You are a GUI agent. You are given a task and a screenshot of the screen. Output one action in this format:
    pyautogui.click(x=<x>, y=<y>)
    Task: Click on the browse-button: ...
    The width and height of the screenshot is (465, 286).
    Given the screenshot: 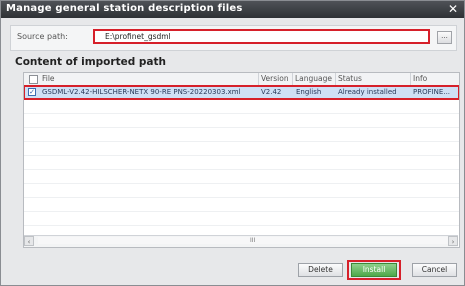 What is the action you would take?
    pyautogui.click(x=444, y=37)
    